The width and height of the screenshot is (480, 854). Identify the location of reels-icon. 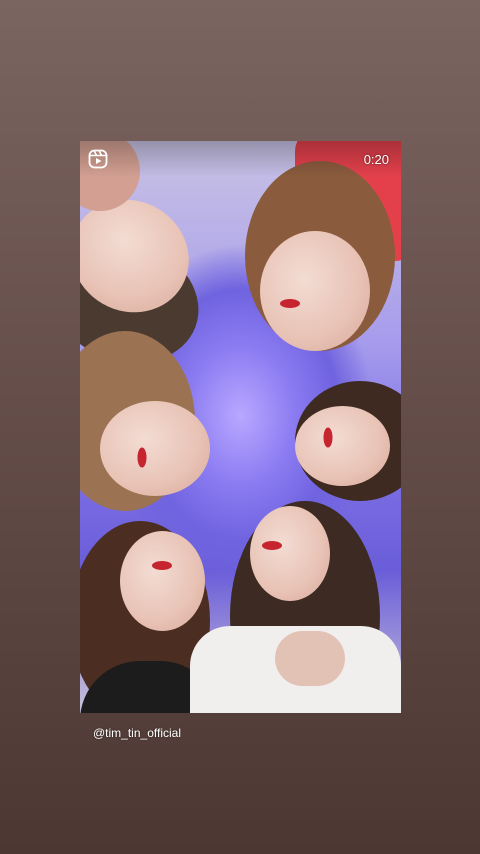
(98, 159).